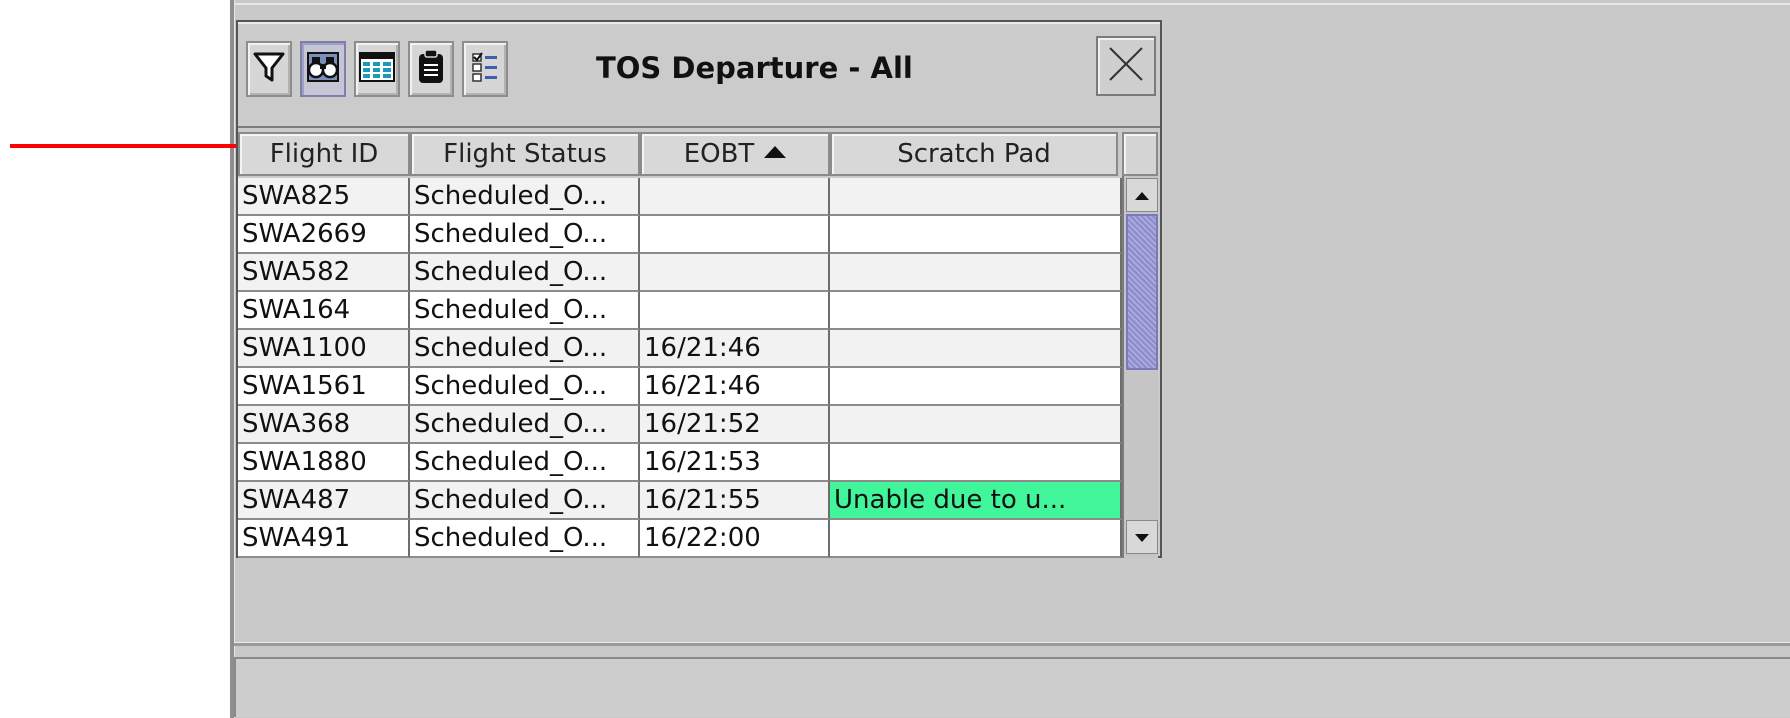 This screenshot has width=1790, height=718. I want to click on table-corner, so click(1140, 154).